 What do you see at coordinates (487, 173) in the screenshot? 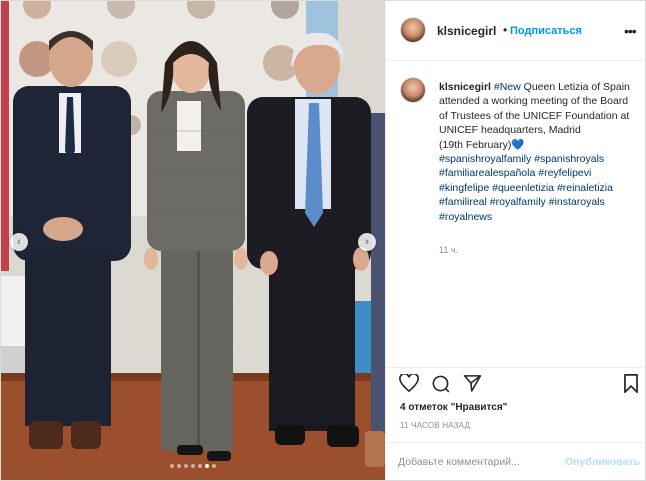
I see `hashtag-link: #familiarealespañola` at bounding box center [487, 173].